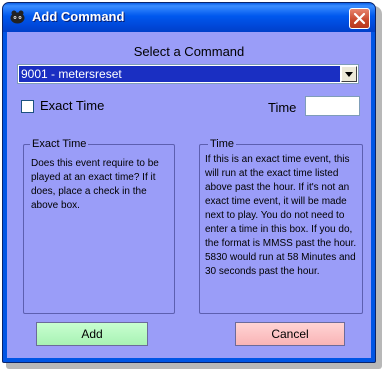 This screenshot has width=388, height=373. I want to click on app-icon, so click(17, 17).